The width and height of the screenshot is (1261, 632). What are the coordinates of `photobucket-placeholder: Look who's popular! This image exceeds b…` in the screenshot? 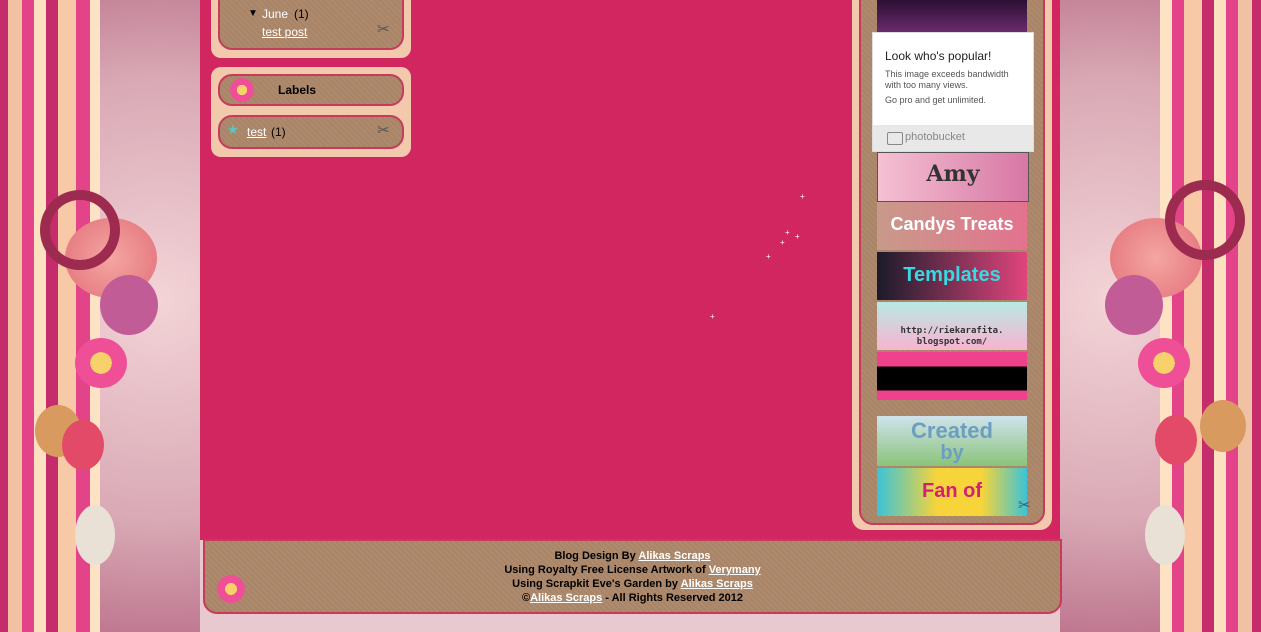 It's located at (953, 92).